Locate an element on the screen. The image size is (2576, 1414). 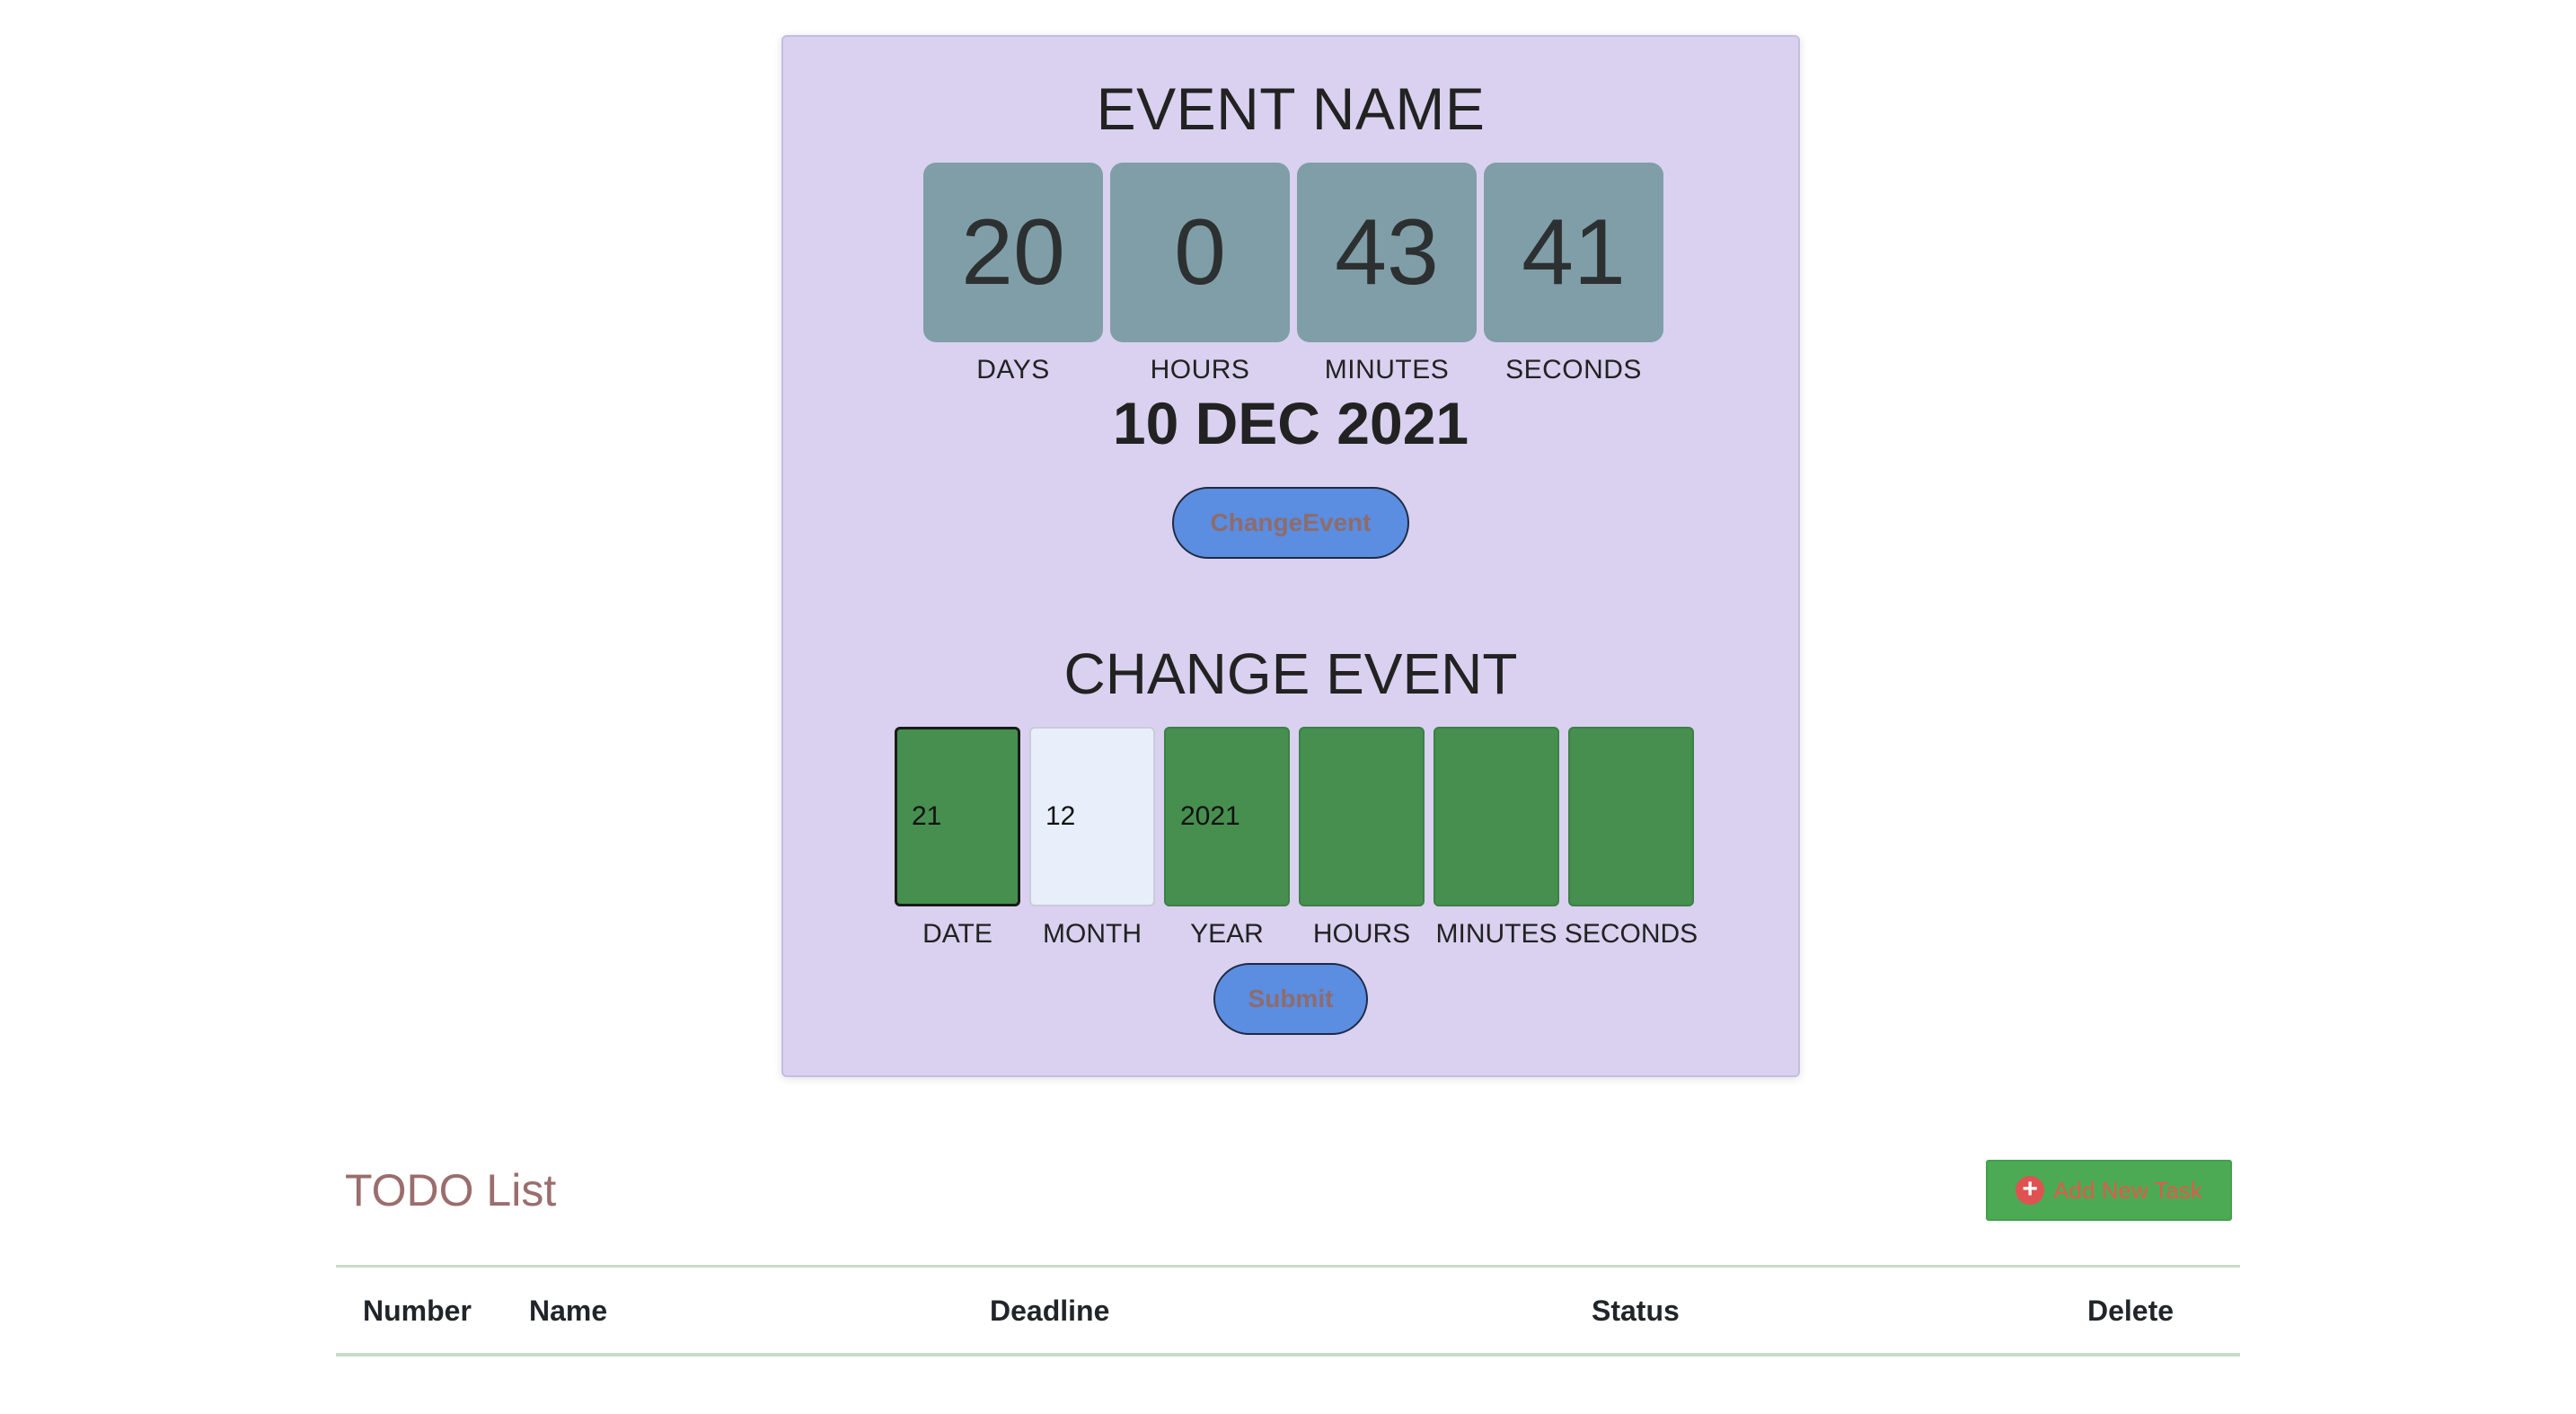
change-event-button: ChangeEvent is located at coordinates (1290, 523).